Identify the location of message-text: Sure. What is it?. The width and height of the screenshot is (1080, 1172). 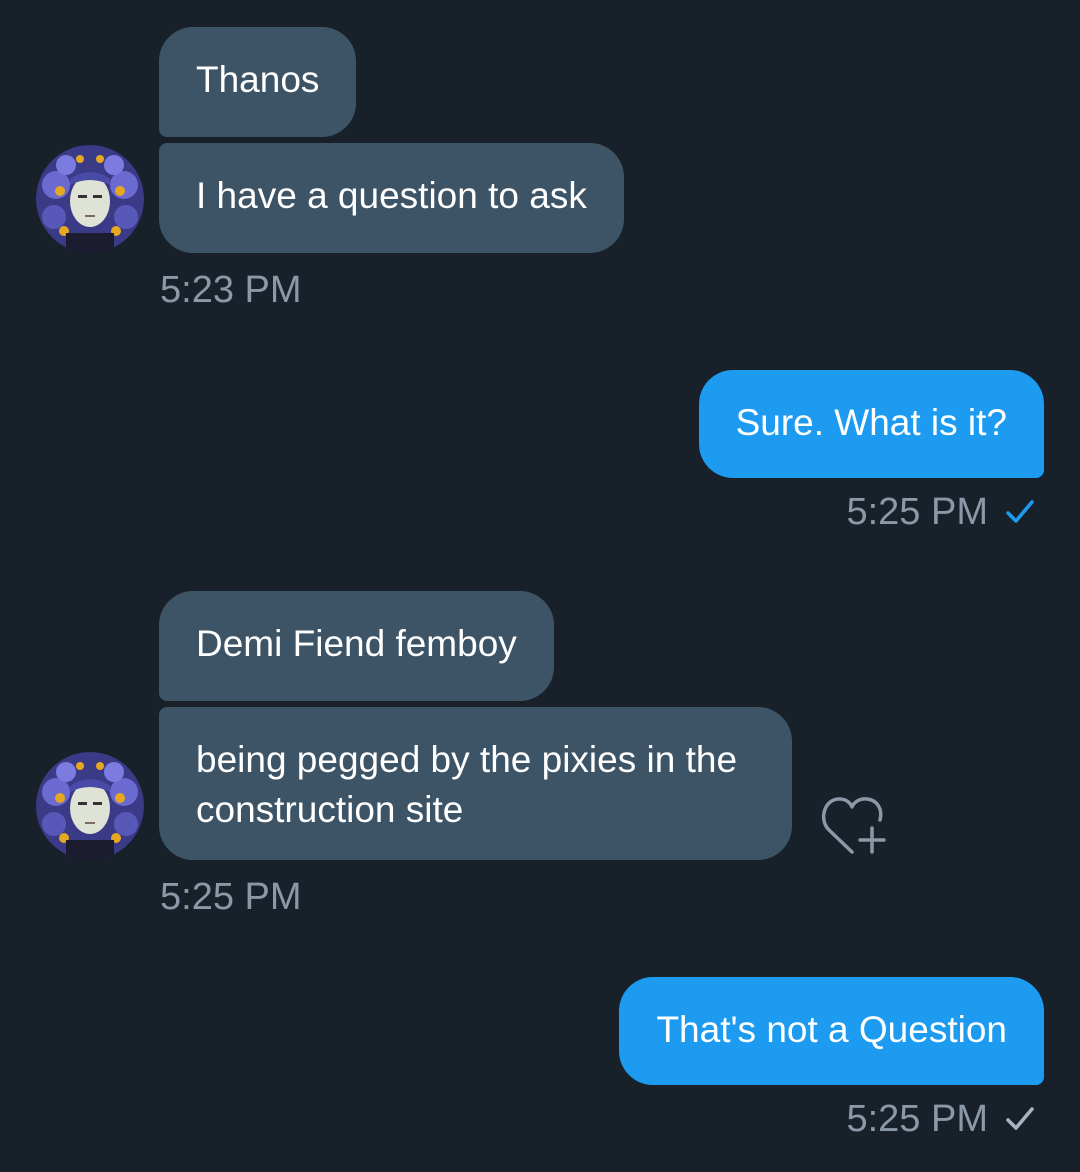
(871, 422).